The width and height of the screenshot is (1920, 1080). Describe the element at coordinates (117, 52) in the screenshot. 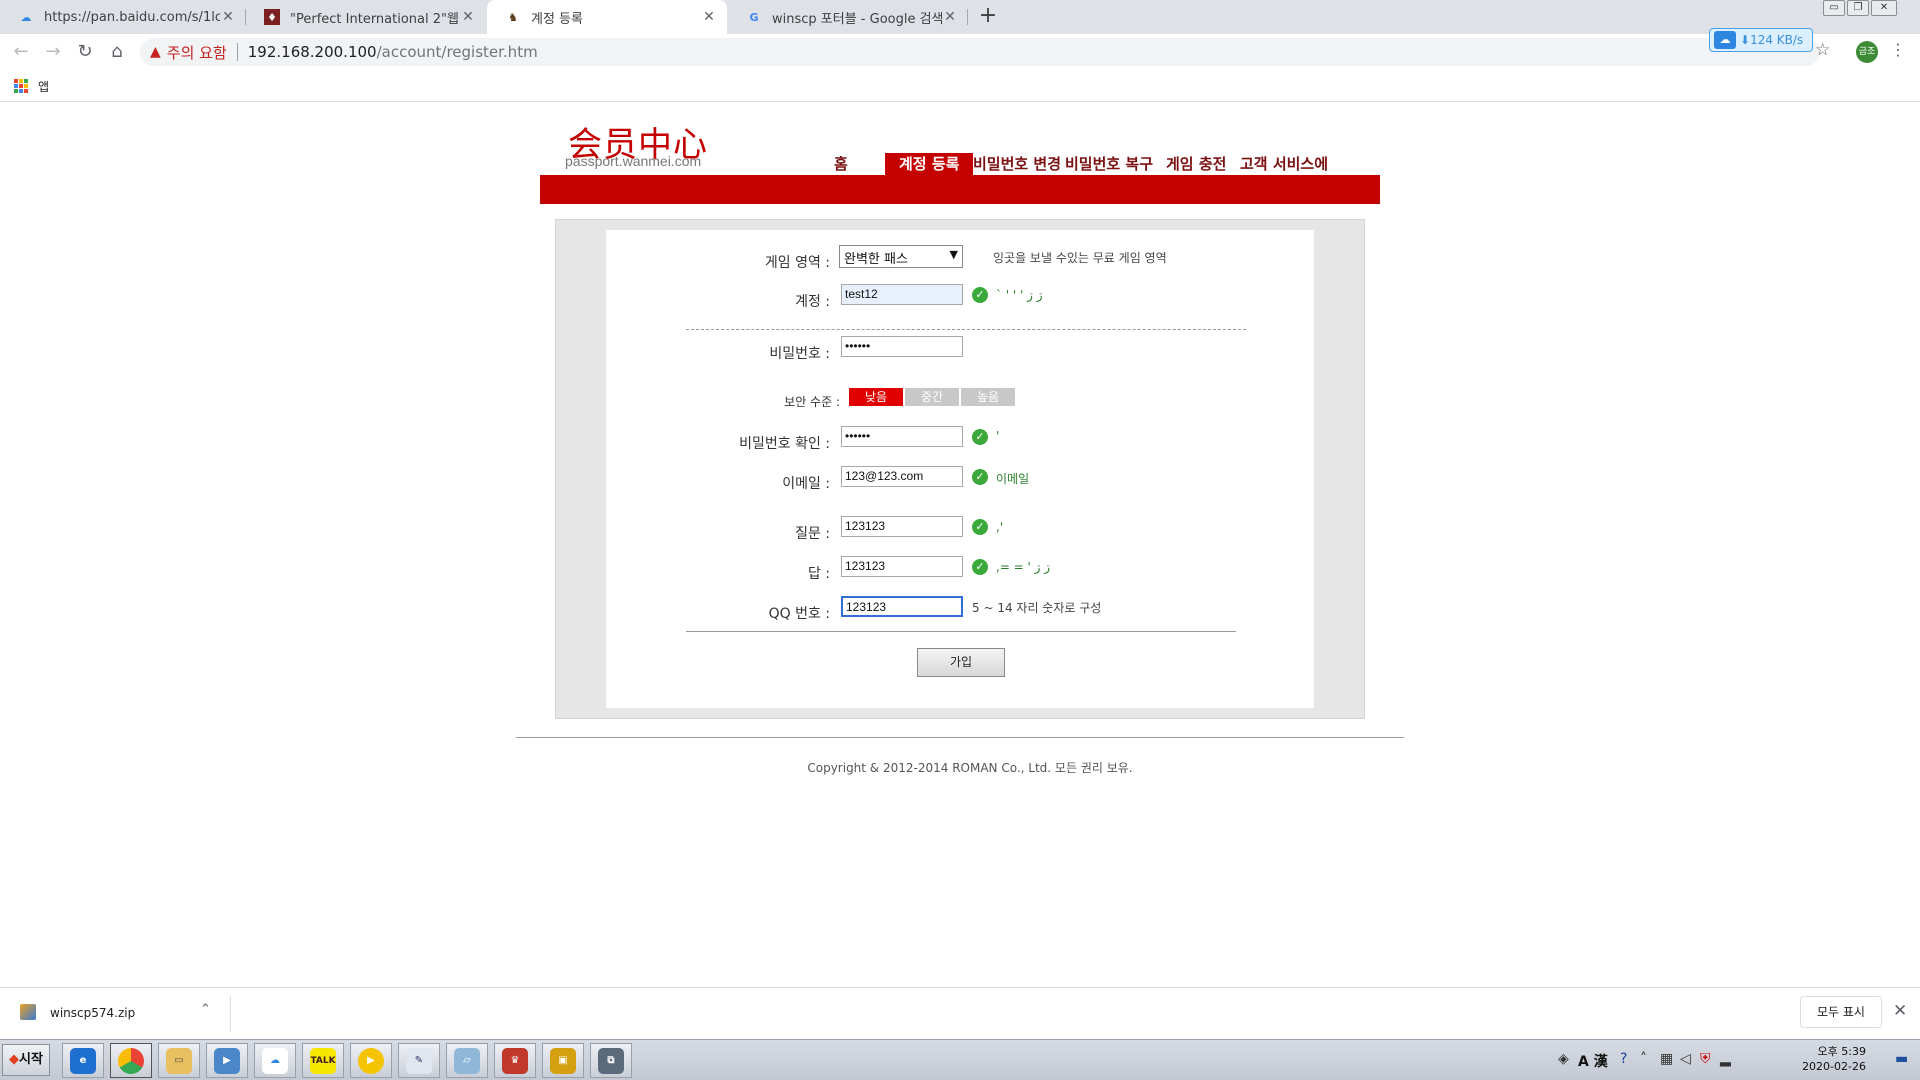

I see `home-icon: ⌂` at that location.